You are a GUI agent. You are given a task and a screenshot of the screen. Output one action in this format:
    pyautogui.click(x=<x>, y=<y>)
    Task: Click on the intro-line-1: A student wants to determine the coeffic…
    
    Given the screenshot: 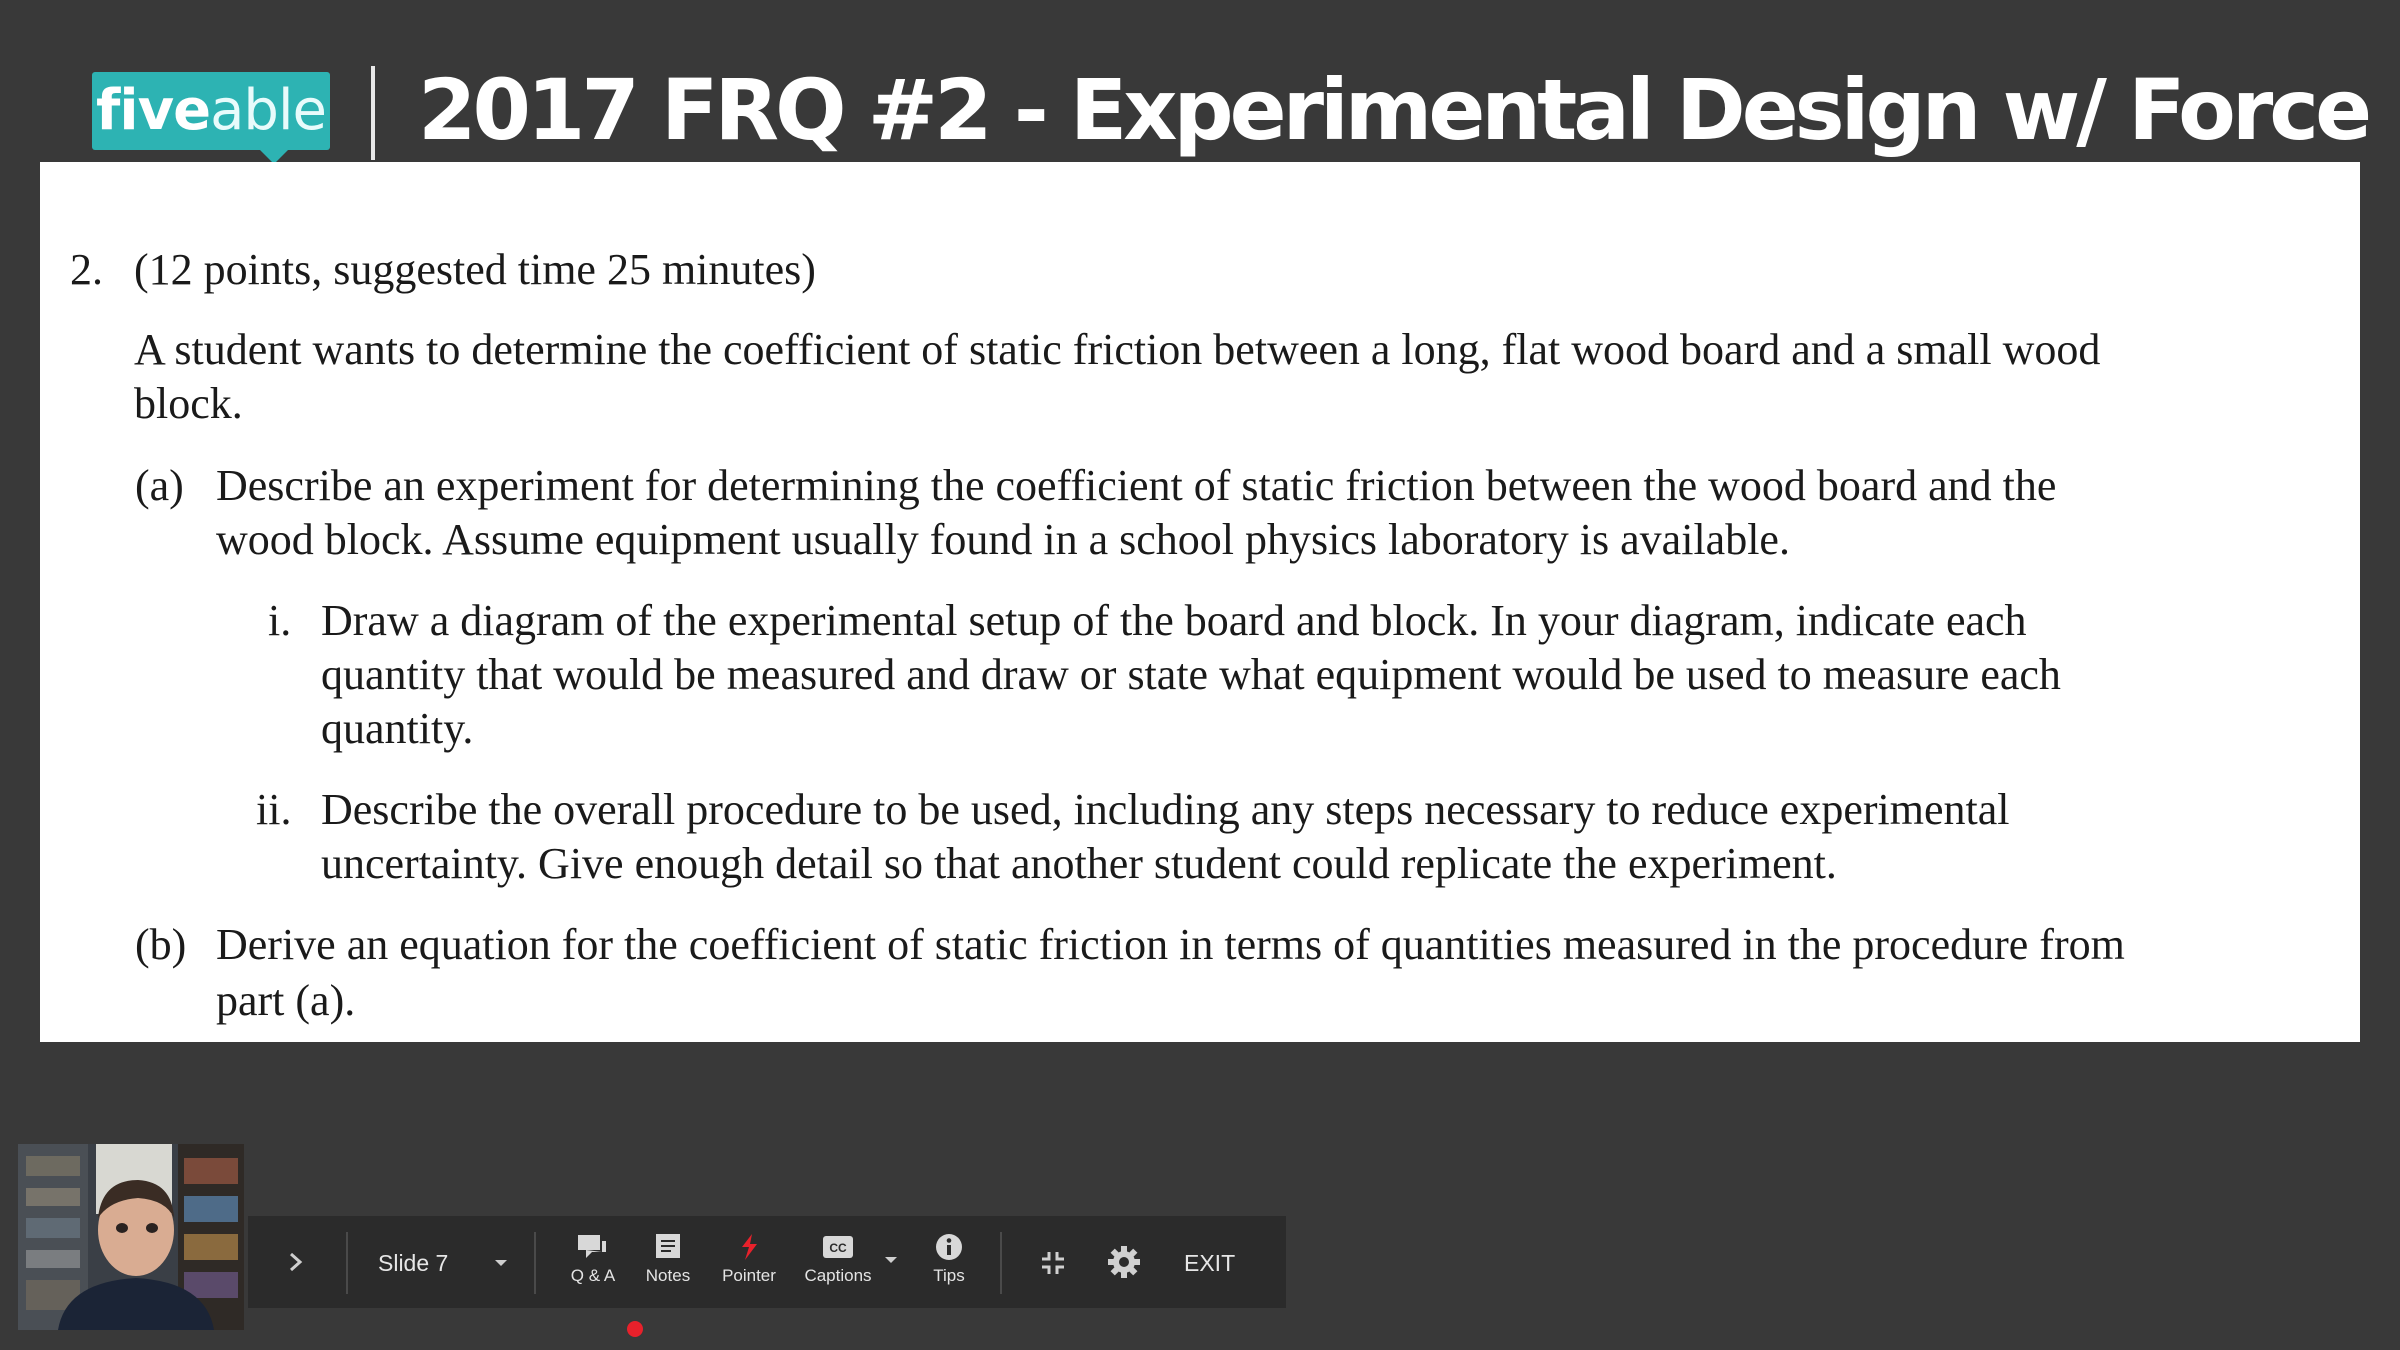 What is the action you would take?
    pyautogui.click(x=1117, y=349)
    